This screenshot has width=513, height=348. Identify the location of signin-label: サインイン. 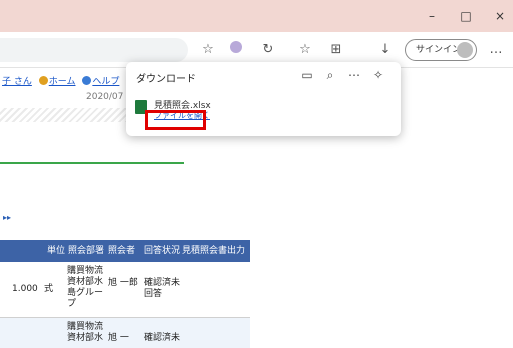
(439, 50).